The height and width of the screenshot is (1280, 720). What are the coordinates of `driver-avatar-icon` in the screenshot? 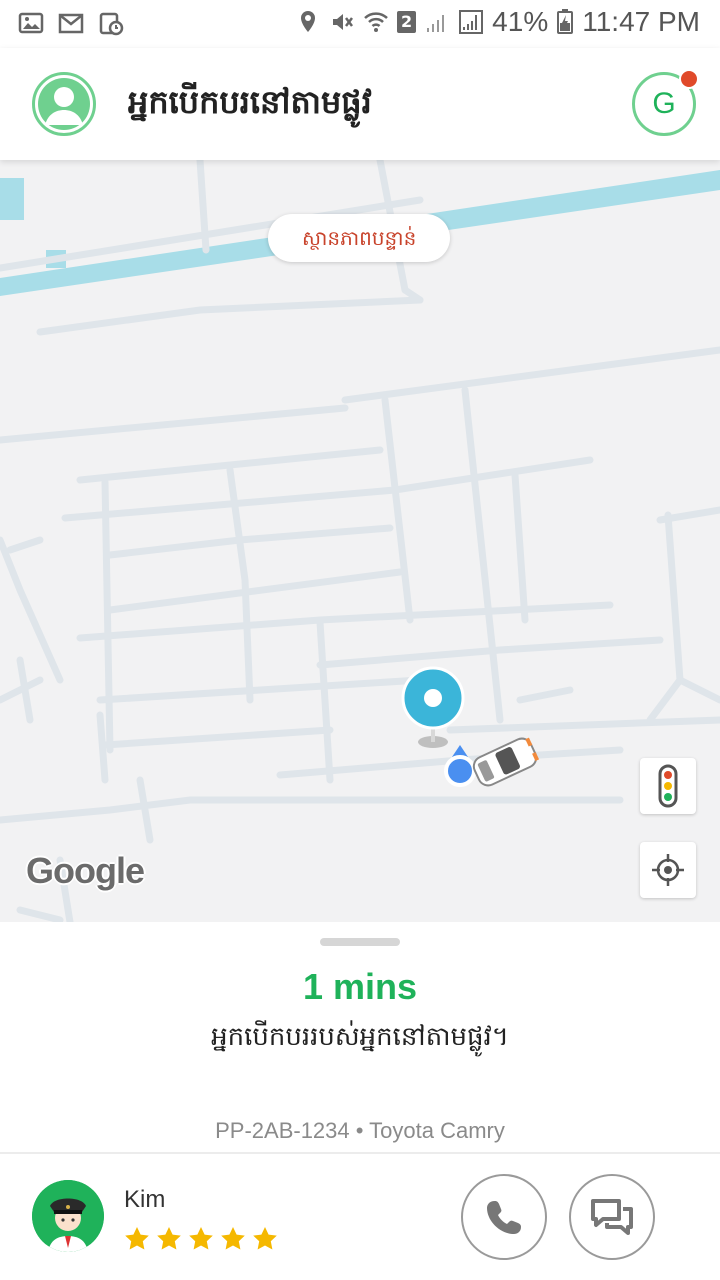 It's located at (68, 1216).